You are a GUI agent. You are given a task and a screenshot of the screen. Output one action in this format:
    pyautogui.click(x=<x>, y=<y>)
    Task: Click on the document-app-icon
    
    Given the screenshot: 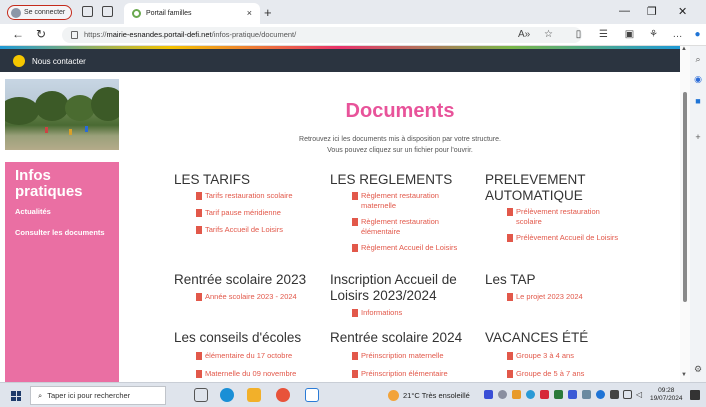 What is the action you would take?
    pyautogui.click(x=312, y=395)
    